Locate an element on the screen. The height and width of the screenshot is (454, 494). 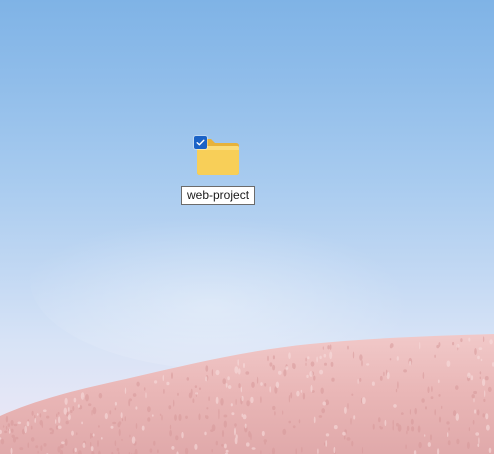
icon-label-rename-field: web-project is located at coordinates (218, 195).